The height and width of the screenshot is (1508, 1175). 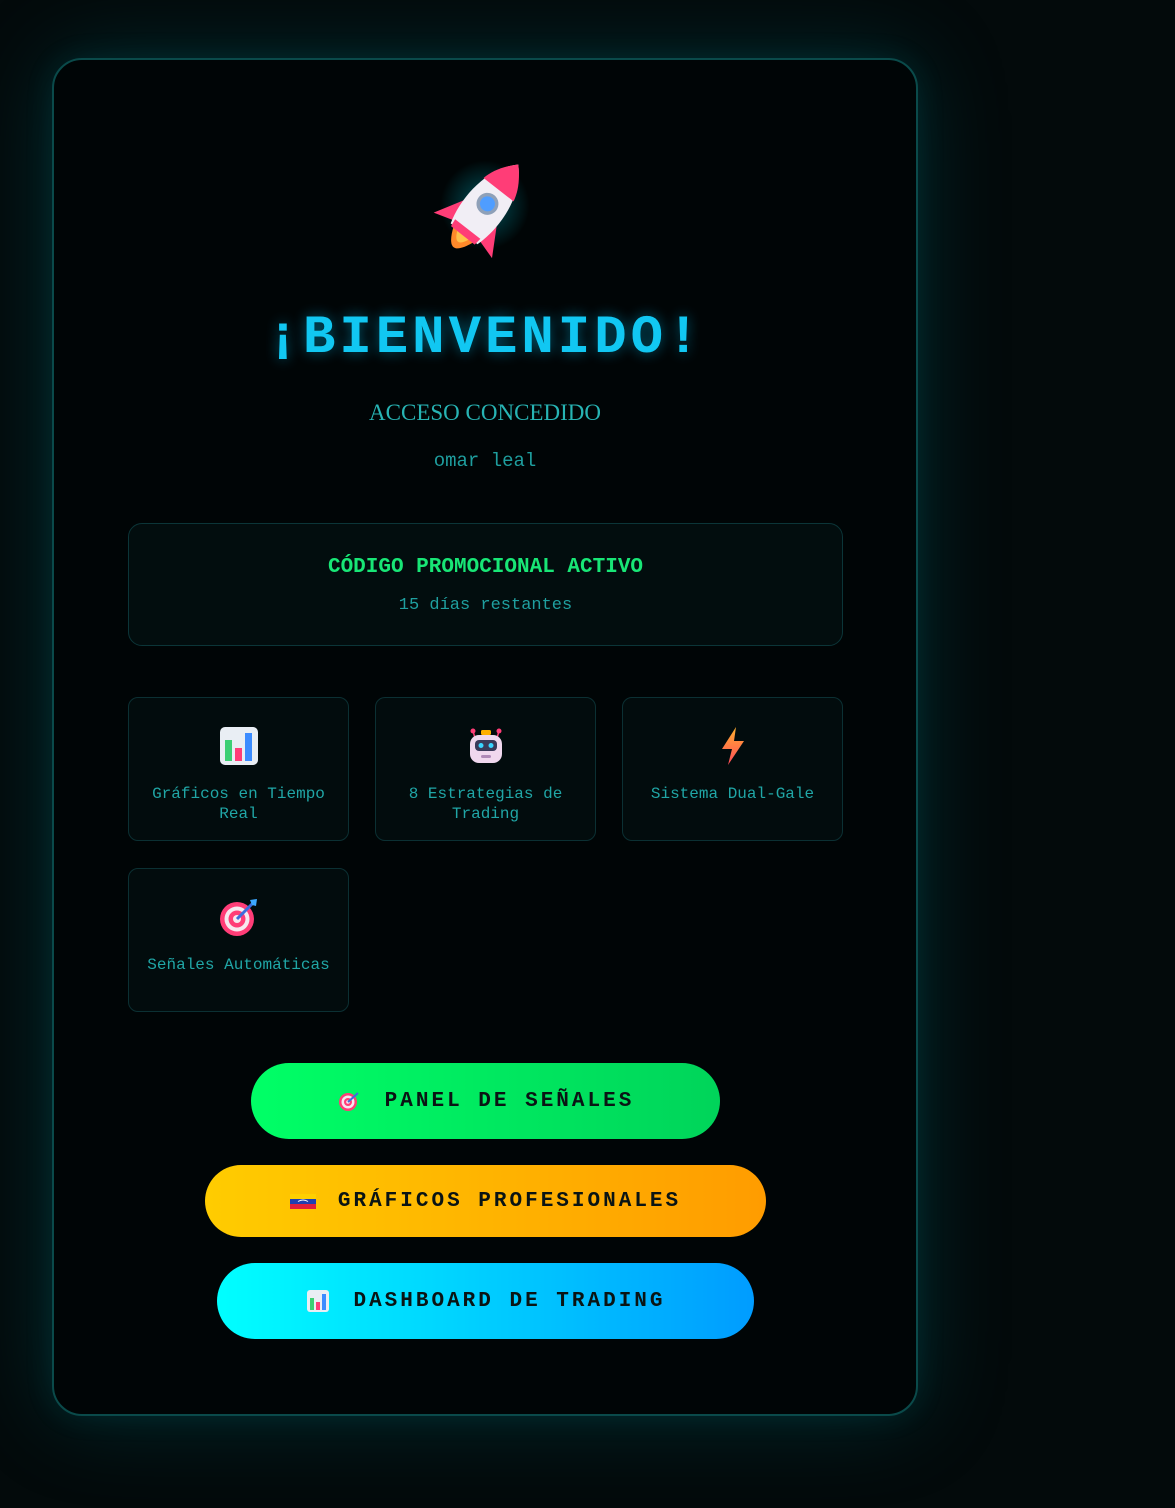 What do you see at coordinates (485, 567) in the screenshot?
I see `promo-title: CÓDIGO PROMOCIONAL ACTIVO` at bounding box center [485, 567].